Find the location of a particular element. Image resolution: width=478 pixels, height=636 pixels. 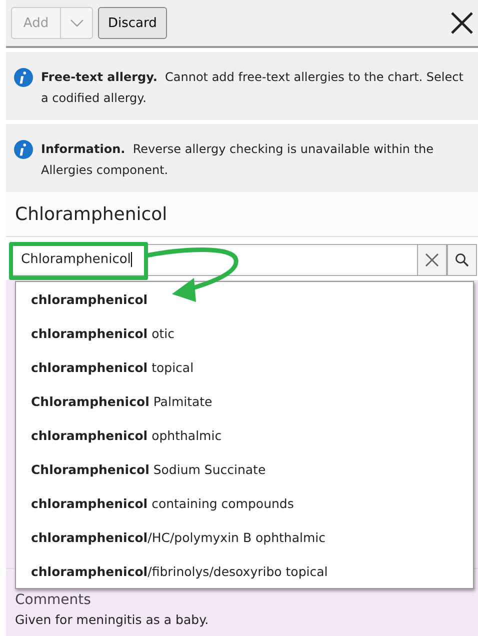

suggestion-item: chloramphenicol otic is located at coordinates (244, 333).